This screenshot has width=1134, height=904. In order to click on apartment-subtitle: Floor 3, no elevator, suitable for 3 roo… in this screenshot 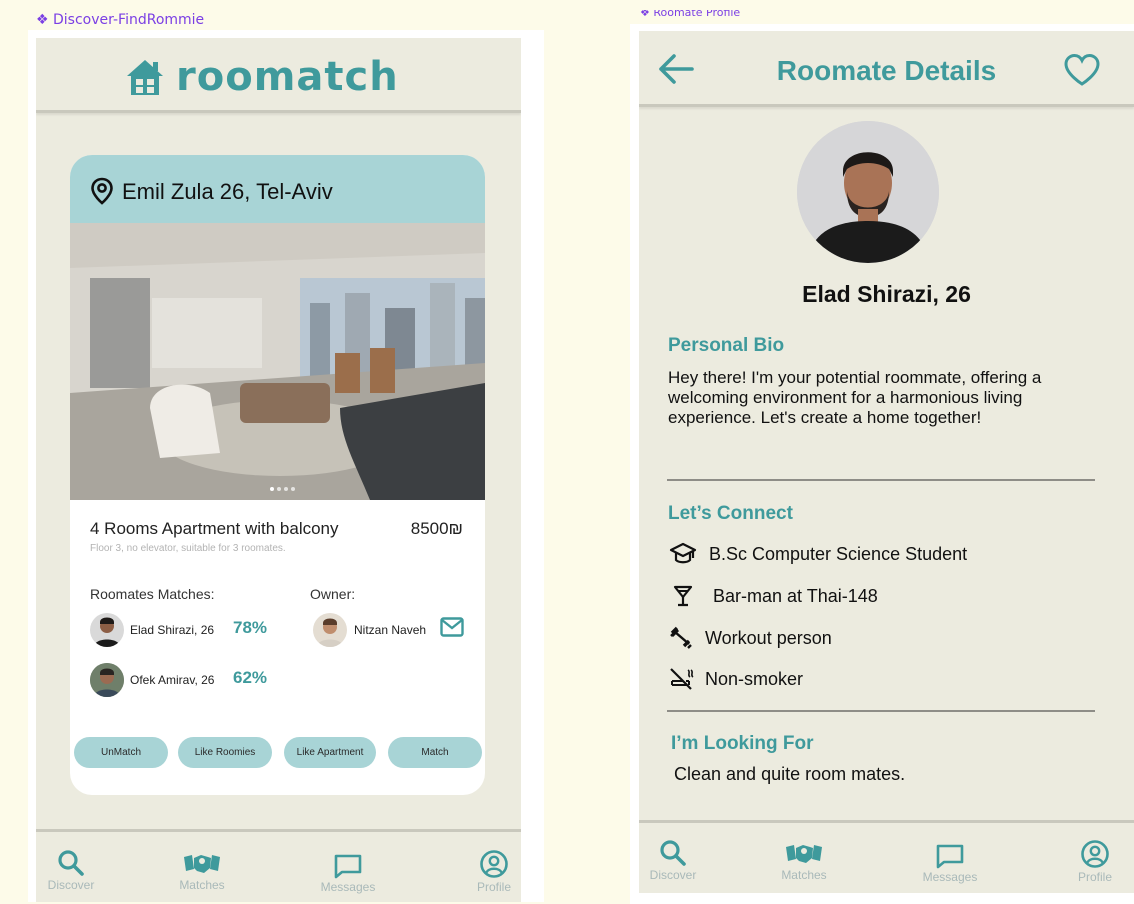, I will do `click(188, 548)`.